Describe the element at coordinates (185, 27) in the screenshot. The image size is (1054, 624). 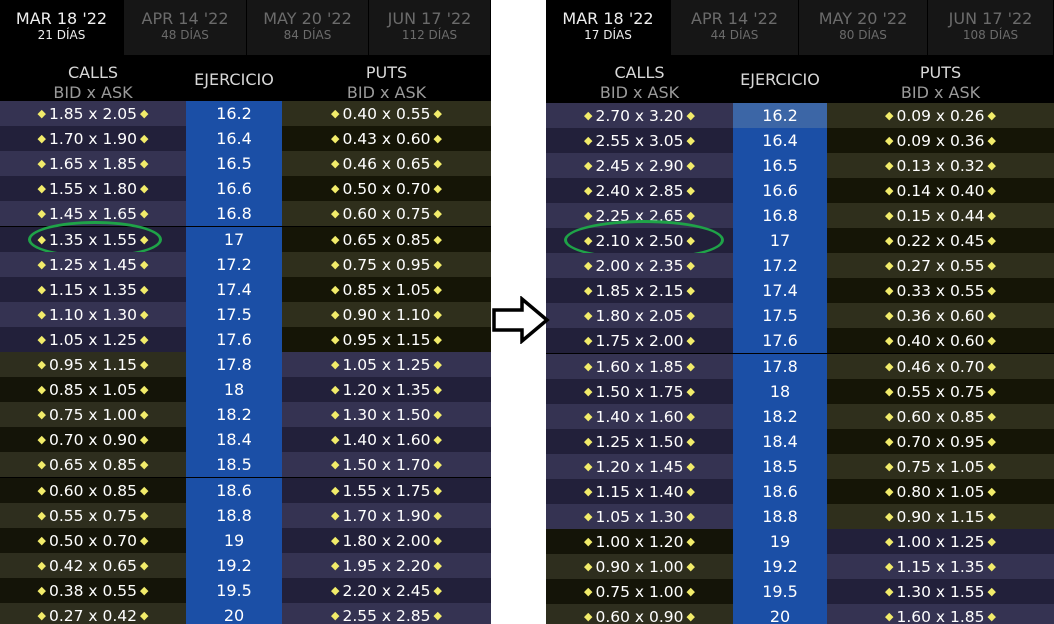
I see `expiry-tab-2: APR 14 '22 48 DÍAS` at that location.